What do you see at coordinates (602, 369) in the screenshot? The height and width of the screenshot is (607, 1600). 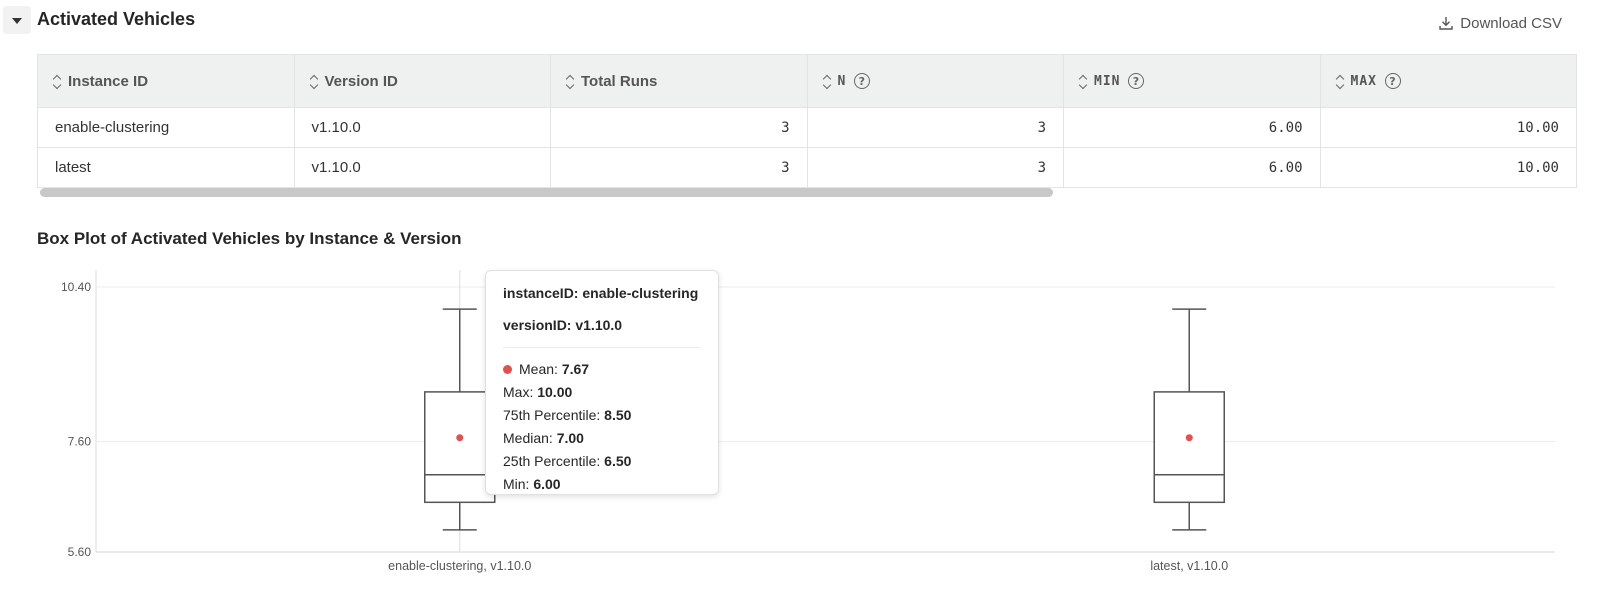 I see `tooltip-row-mean: Mean: 7.67` at bounding box center [602, 369].